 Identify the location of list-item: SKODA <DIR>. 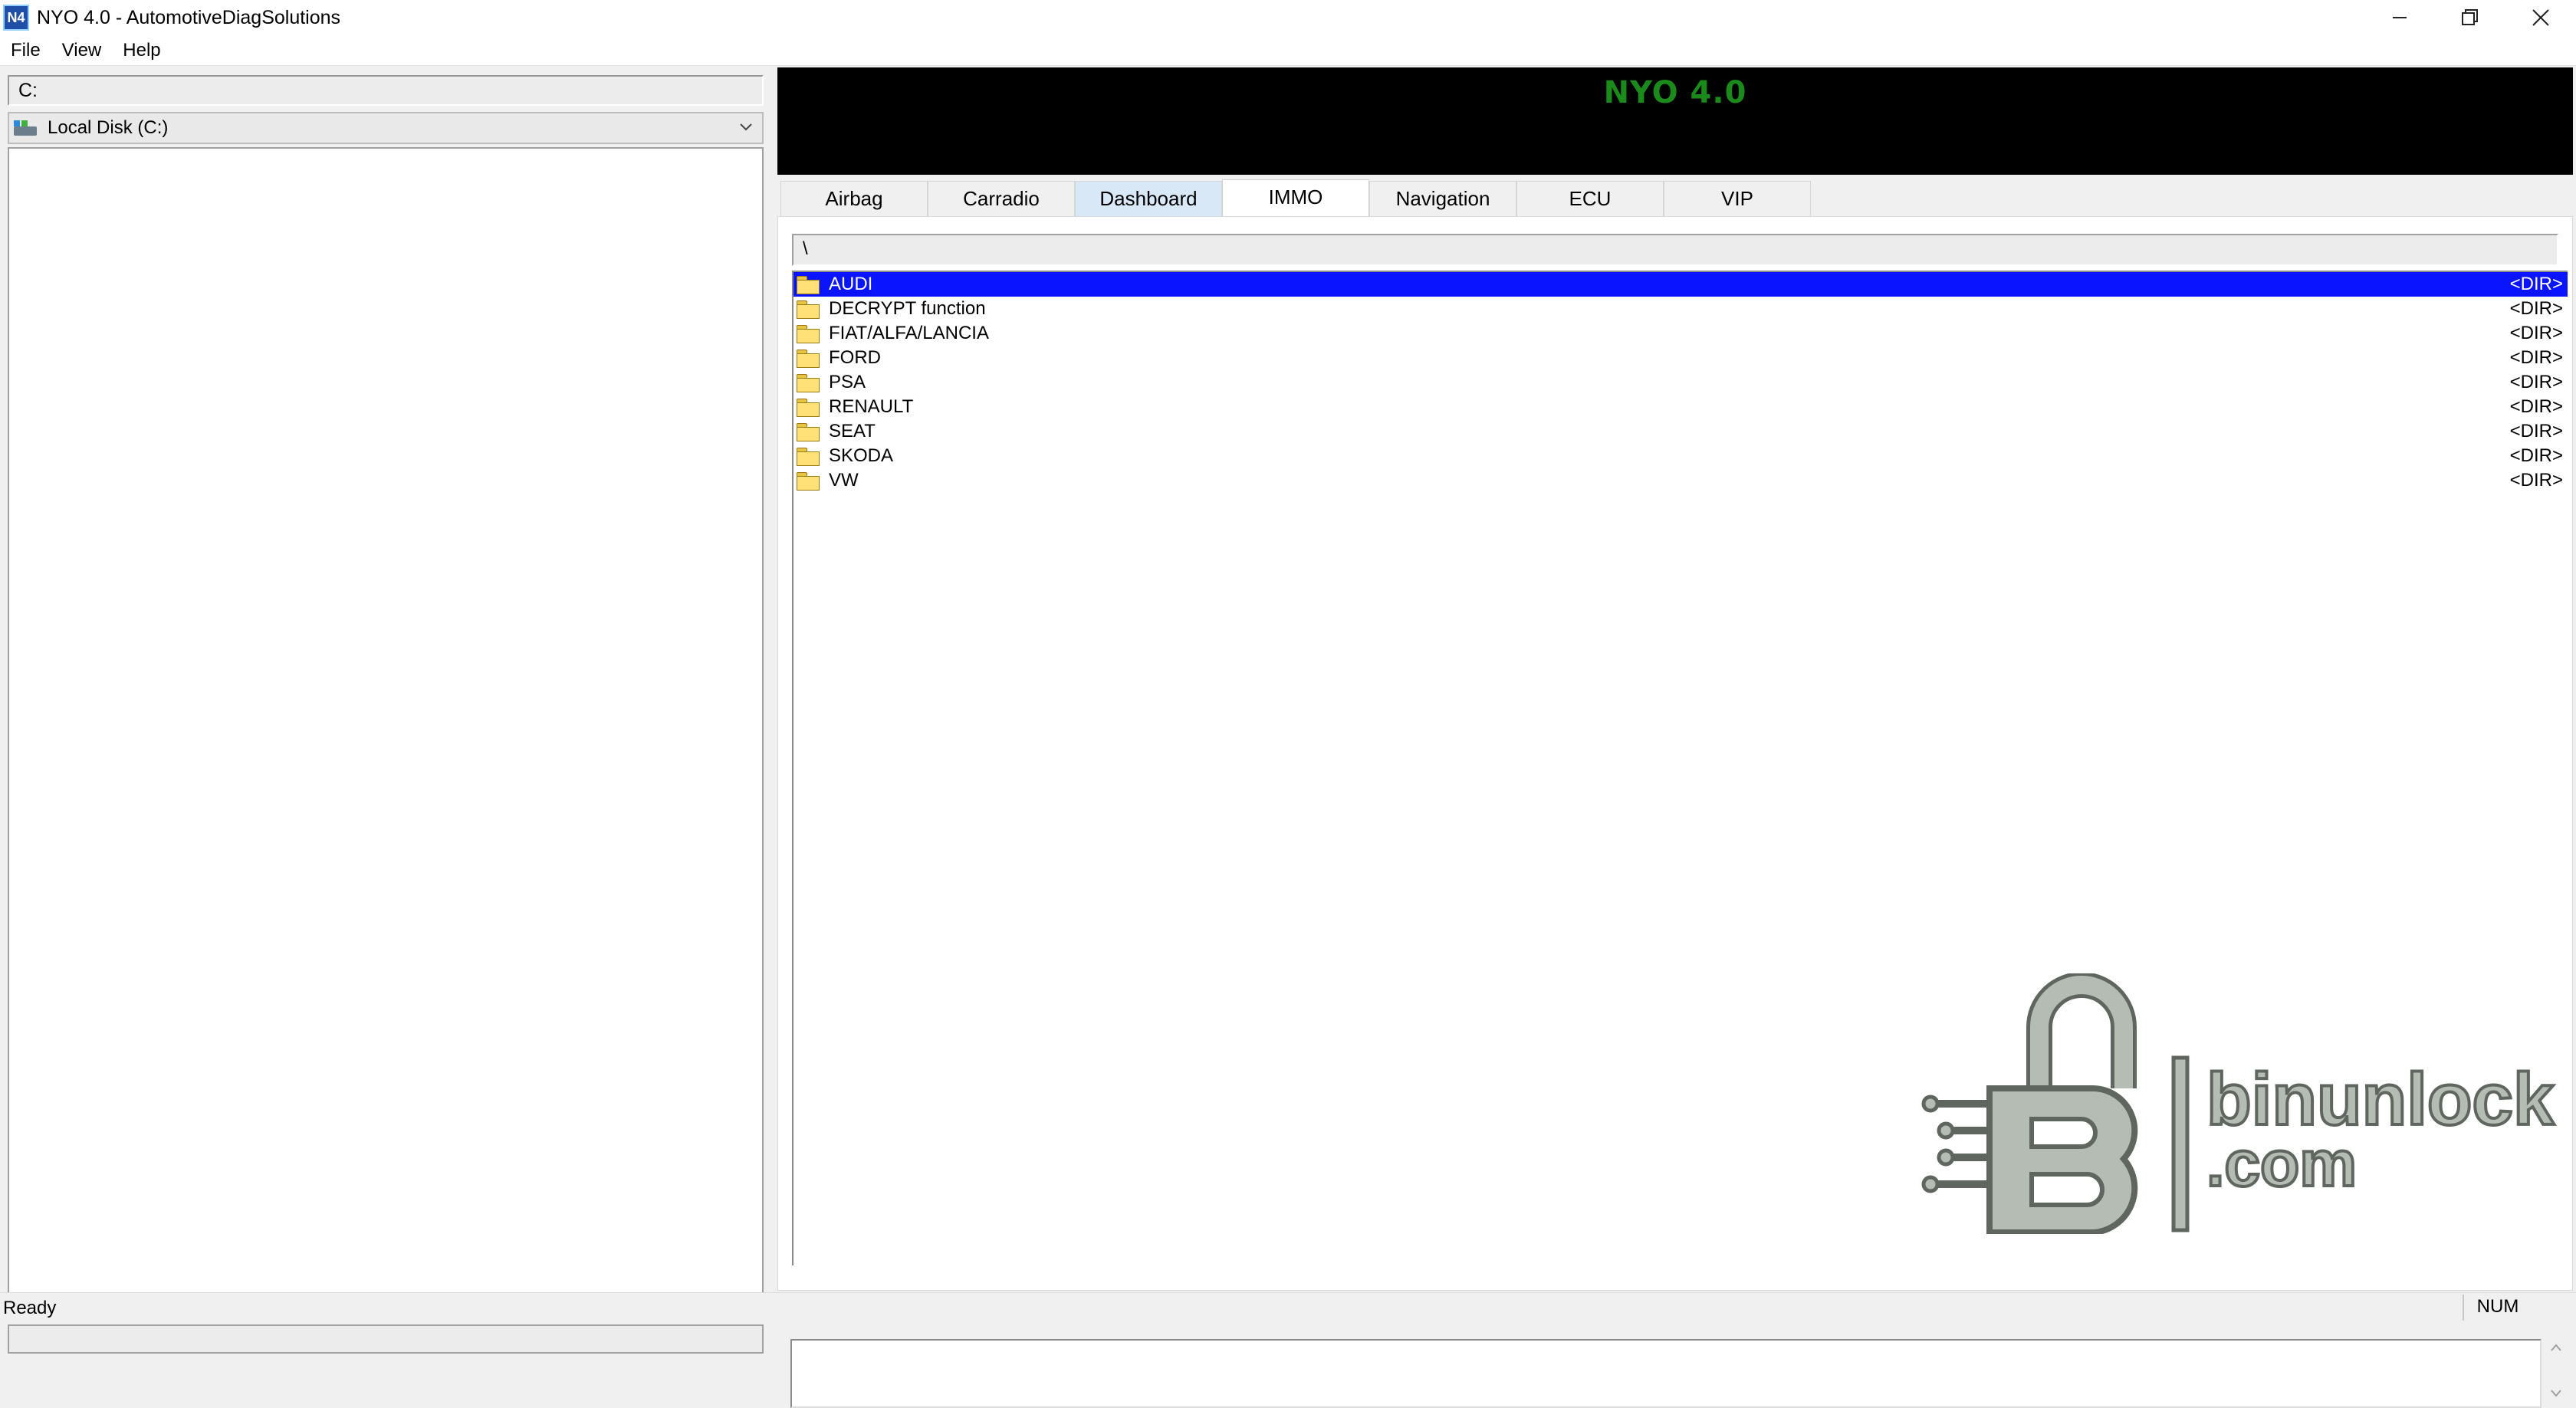
(1681, 456).